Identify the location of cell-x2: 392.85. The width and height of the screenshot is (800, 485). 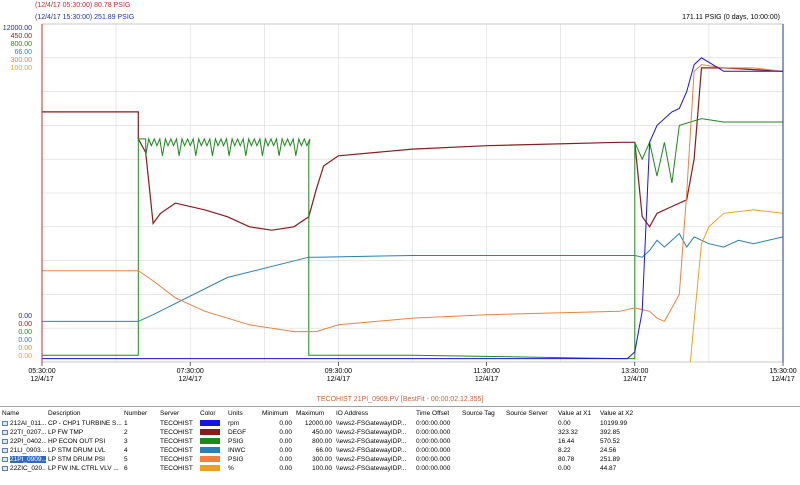
(610, 432).